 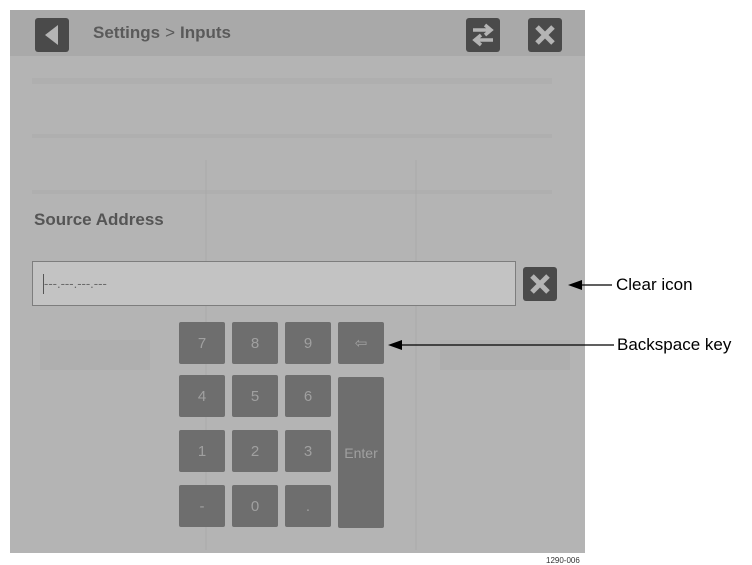 I want to click on key-1: 1, so click(x=202, y=451).